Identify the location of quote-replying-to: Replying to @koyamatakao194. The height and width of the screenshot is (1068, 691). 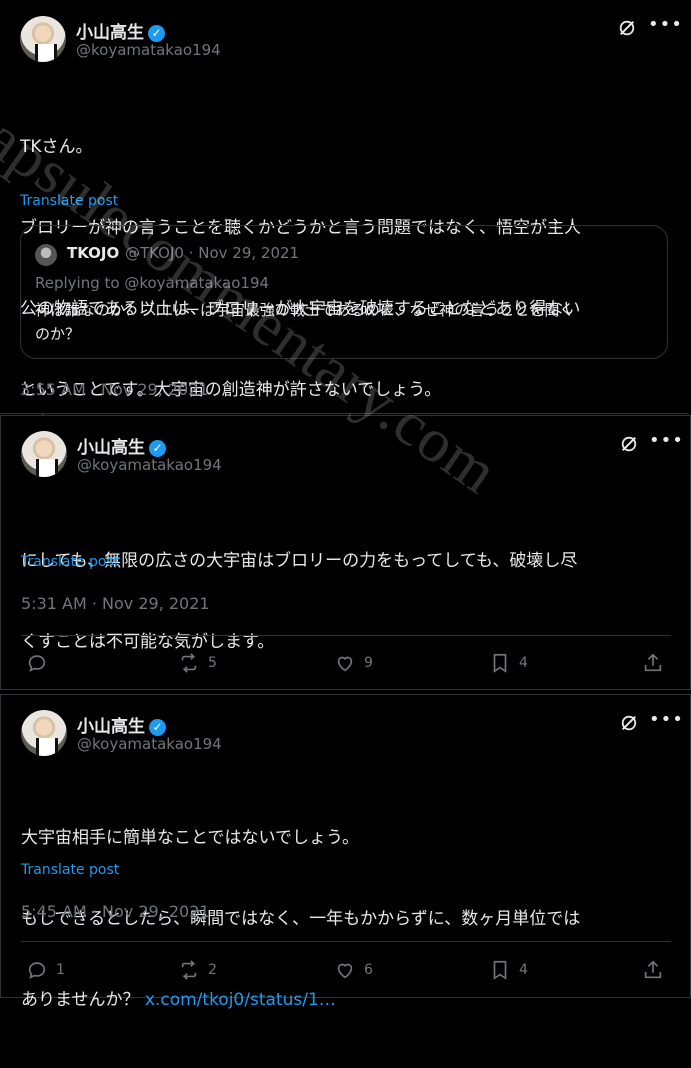
(152, 283).